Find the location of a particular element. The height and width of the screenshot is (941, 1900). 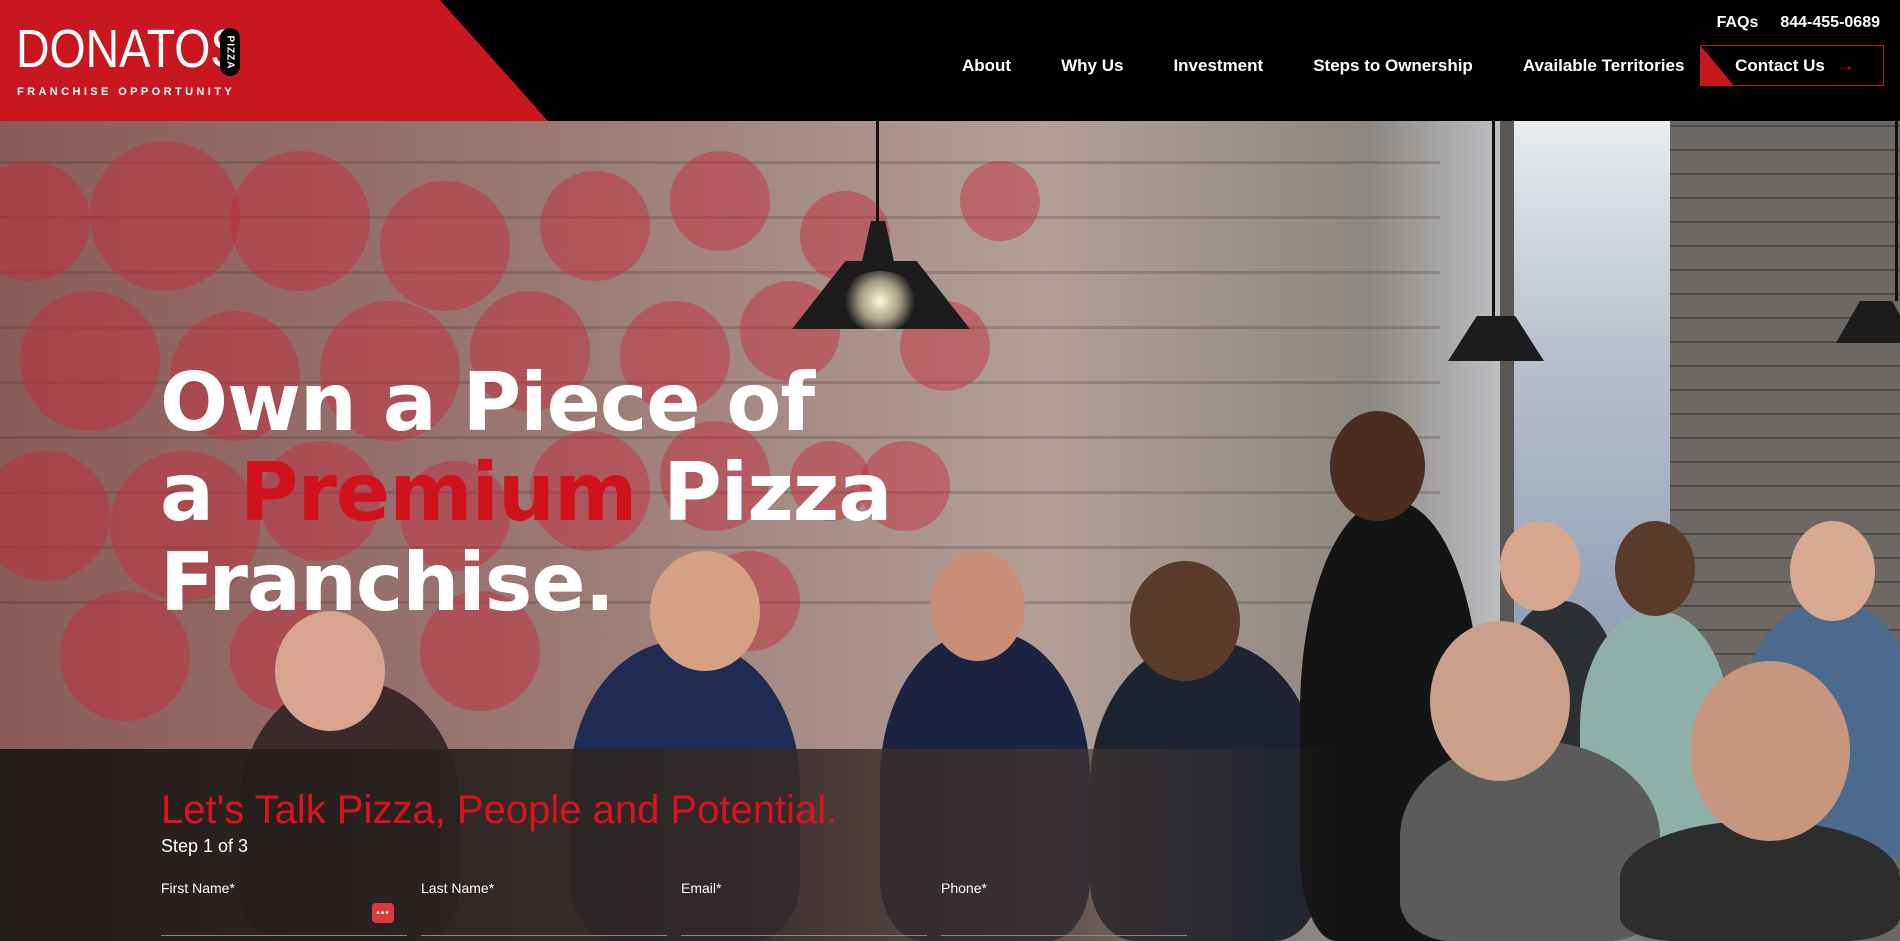

last-name-input is located at coordinates (544, 935).